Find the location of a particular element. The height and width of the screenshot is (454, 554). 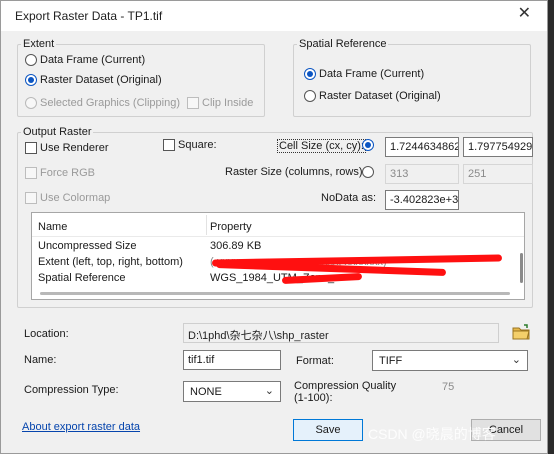

about-export-link: About export raster data is located at coordinates (81, 427).